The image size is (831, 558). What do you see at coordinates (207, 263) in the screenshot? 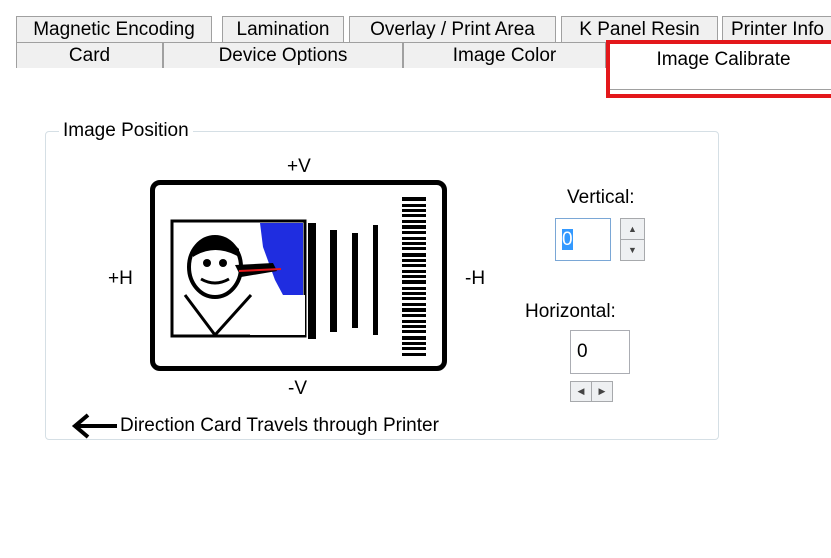
I see `left-eye` at bounding box center [207, 263].